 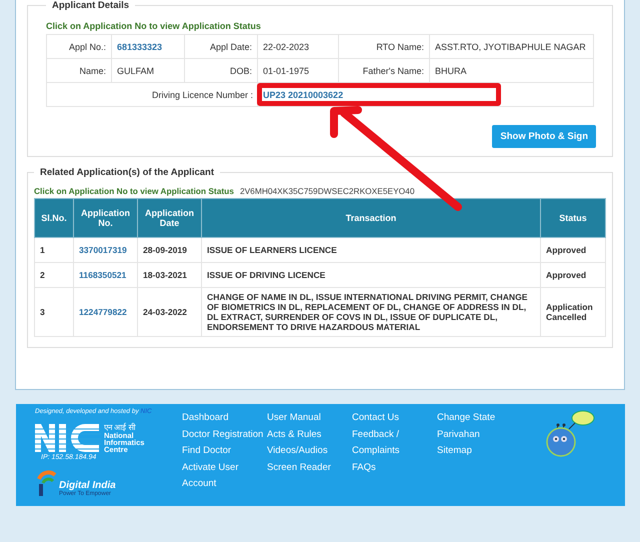 What do you see at coordinates (54, 250) in the screenshot?
I see `table-cell: 1` at bounding box center [54, 250].